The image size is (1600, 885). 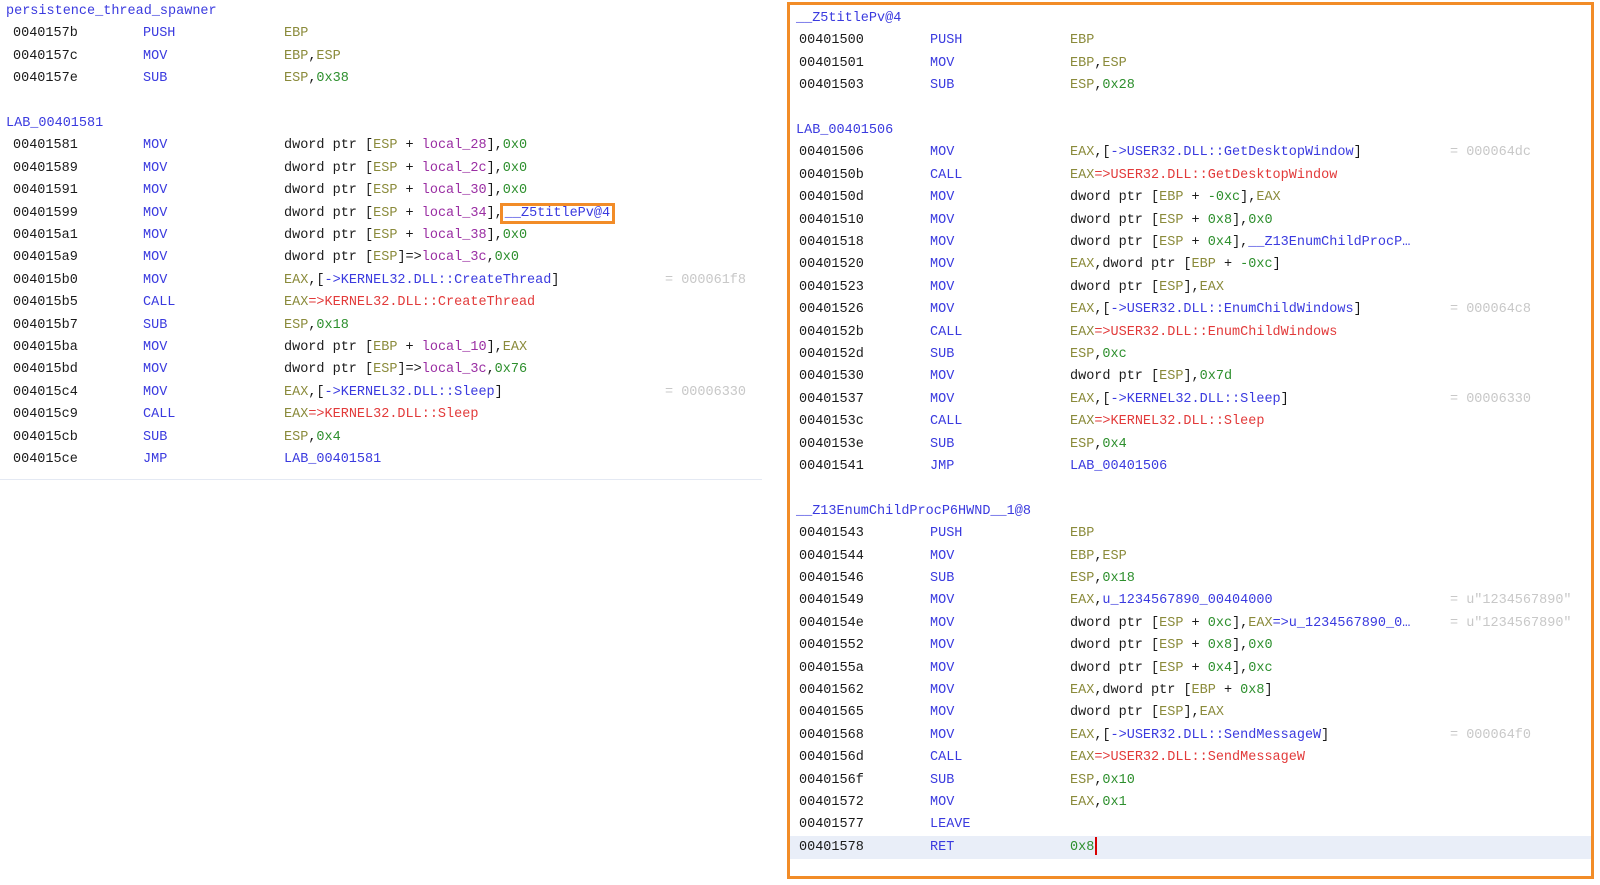 I want to click on operand-number: 0xc, so click(x=1114, y=354).